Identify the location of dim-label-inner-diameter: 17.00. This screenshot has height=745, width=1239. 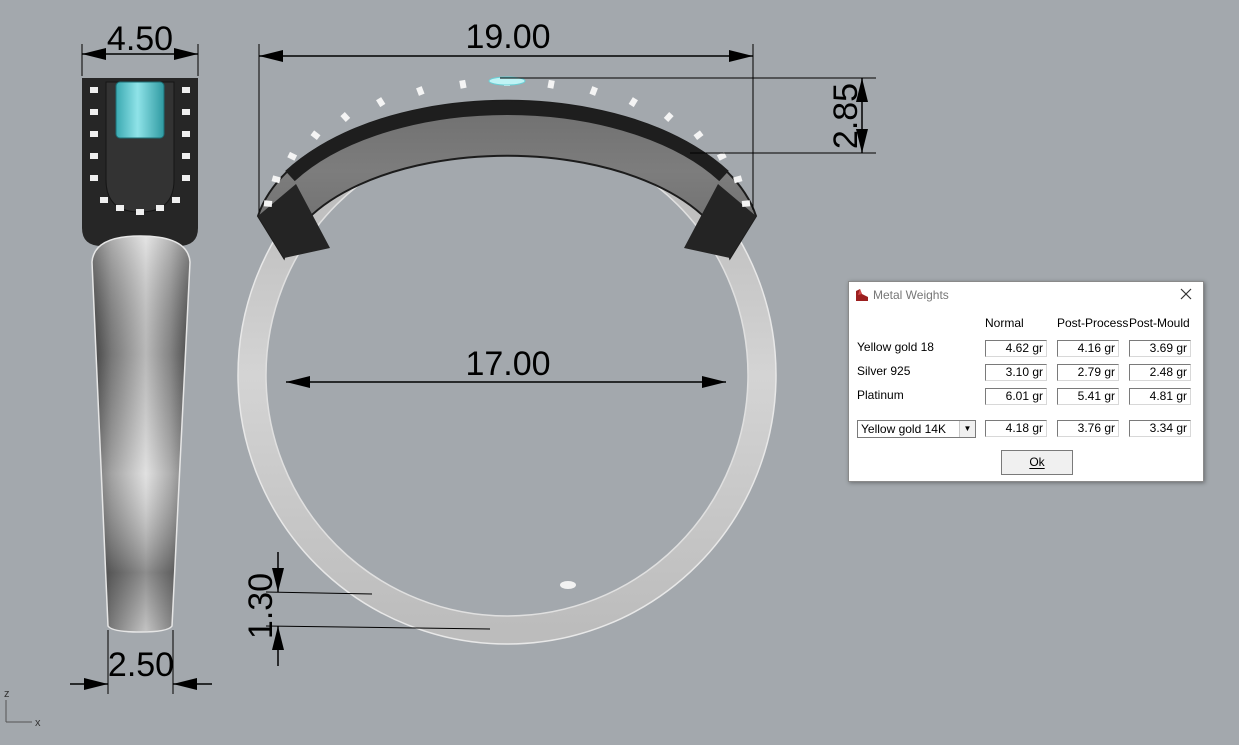
(507, 364).